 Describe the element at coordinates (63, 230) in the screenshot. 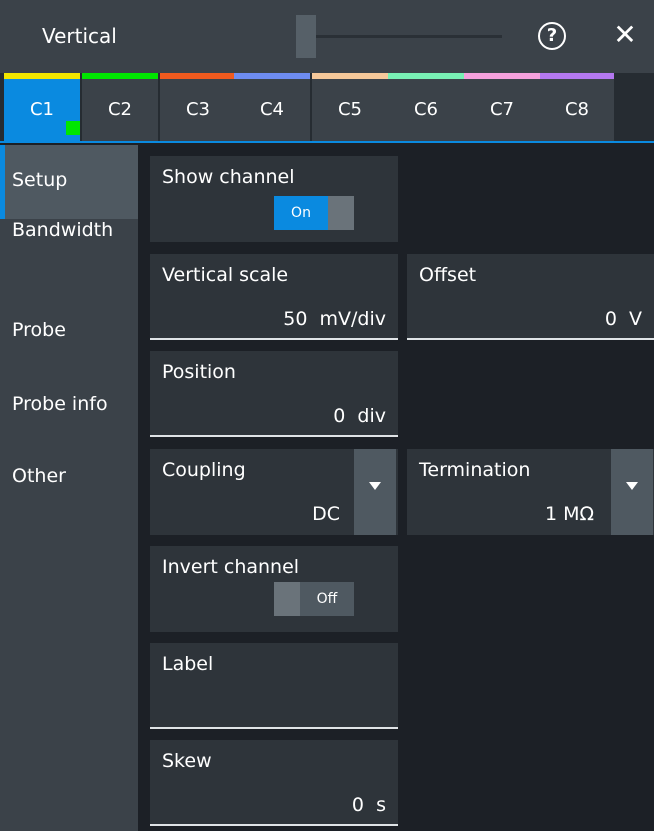

I see `sidebar-item-label: Bandwidth` at that location.